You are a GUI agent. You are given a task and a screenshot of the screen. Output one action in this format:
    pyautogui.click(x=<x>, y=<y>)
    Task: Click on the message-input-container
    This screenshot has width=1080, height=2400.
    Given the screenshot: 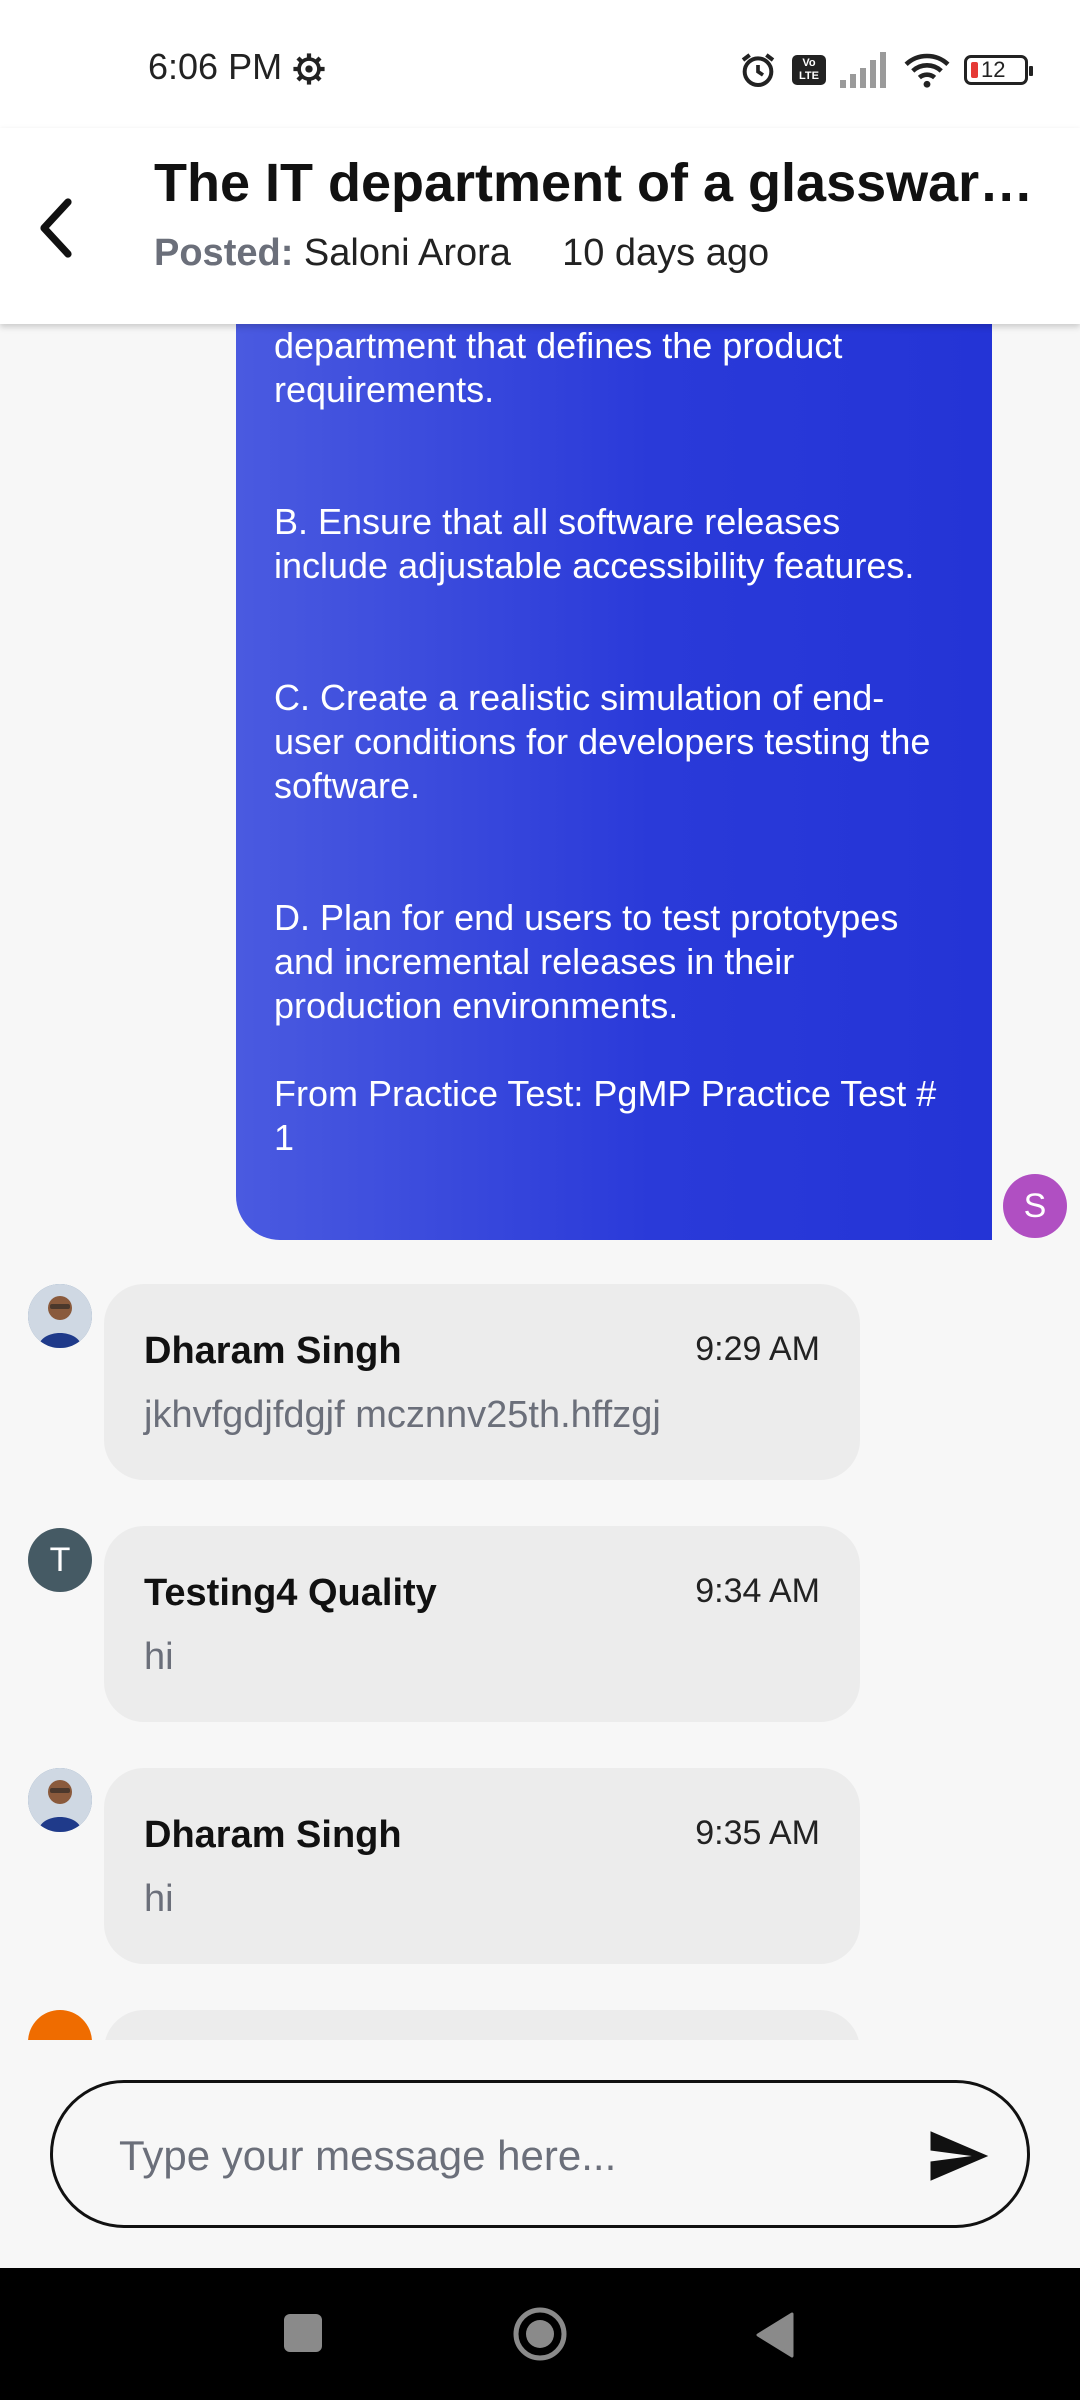 What is the action you would take?
    pyautogui.click(x=540, y=2154)
    